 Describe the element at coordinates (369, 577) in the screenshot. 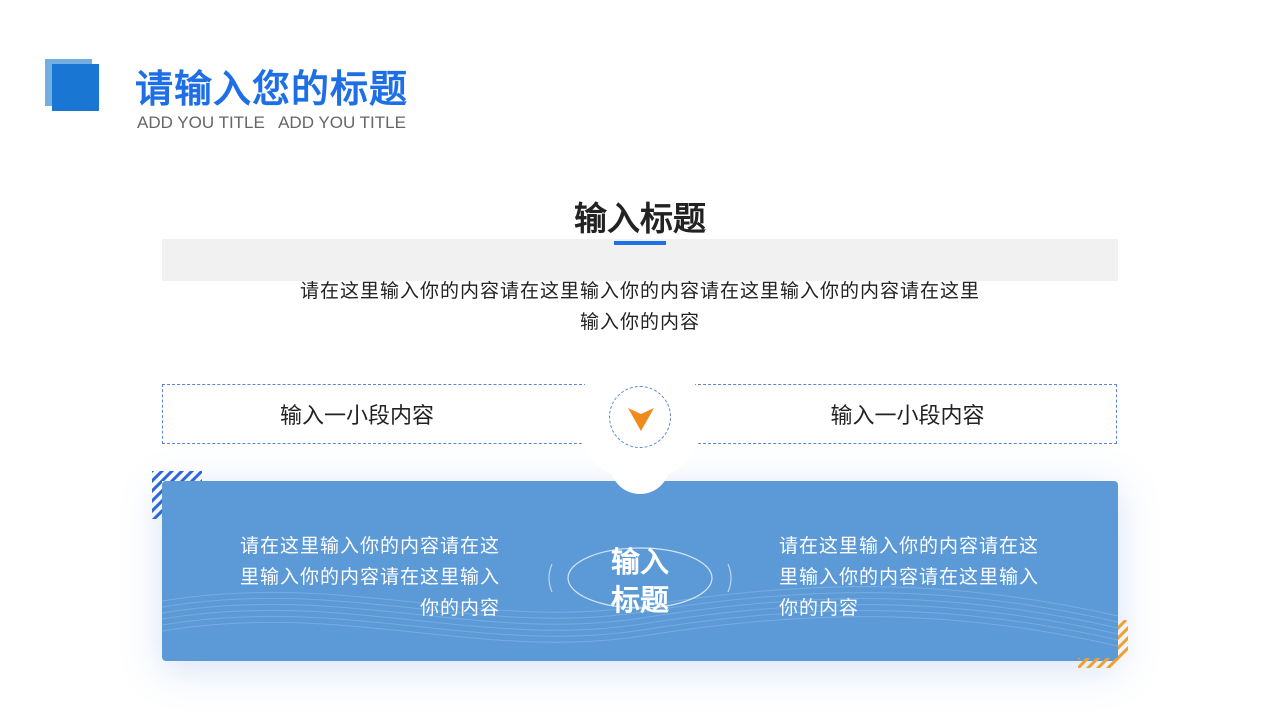

I see `panel-left-text: 请在这里输入你的内容请在这里输入你的内容请在这里输入你的内容` at that location.